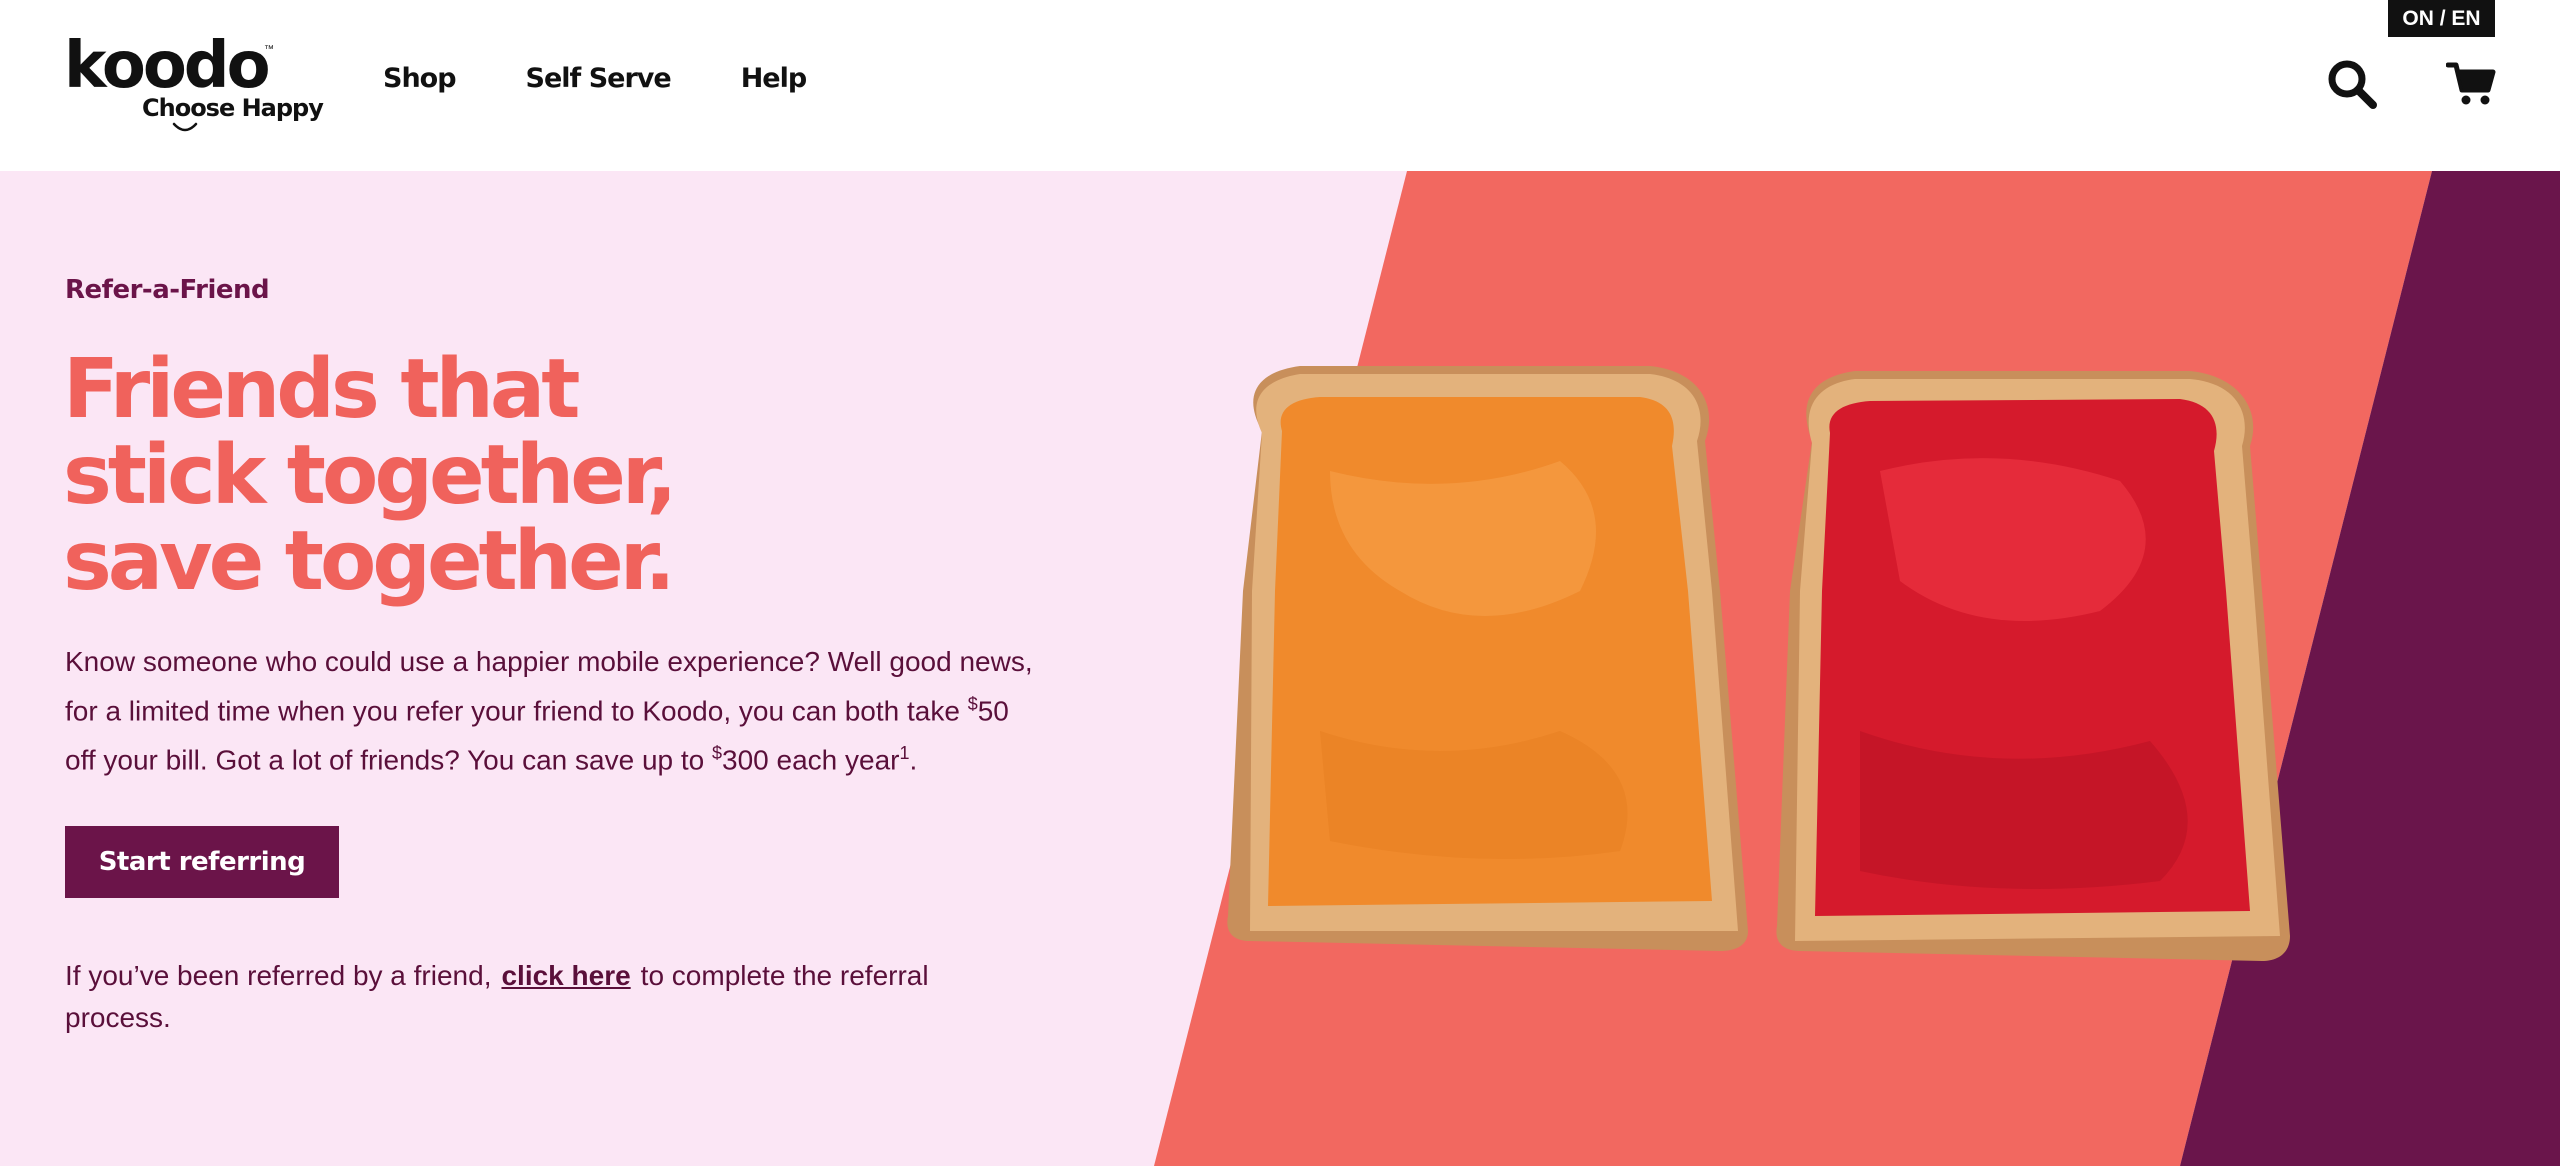 The width and height of the screenshot is (2560, 1166). Describe the element at coordinates (202, 862) in the screenshot. I see `start-referring-button: Start referring` at that location.